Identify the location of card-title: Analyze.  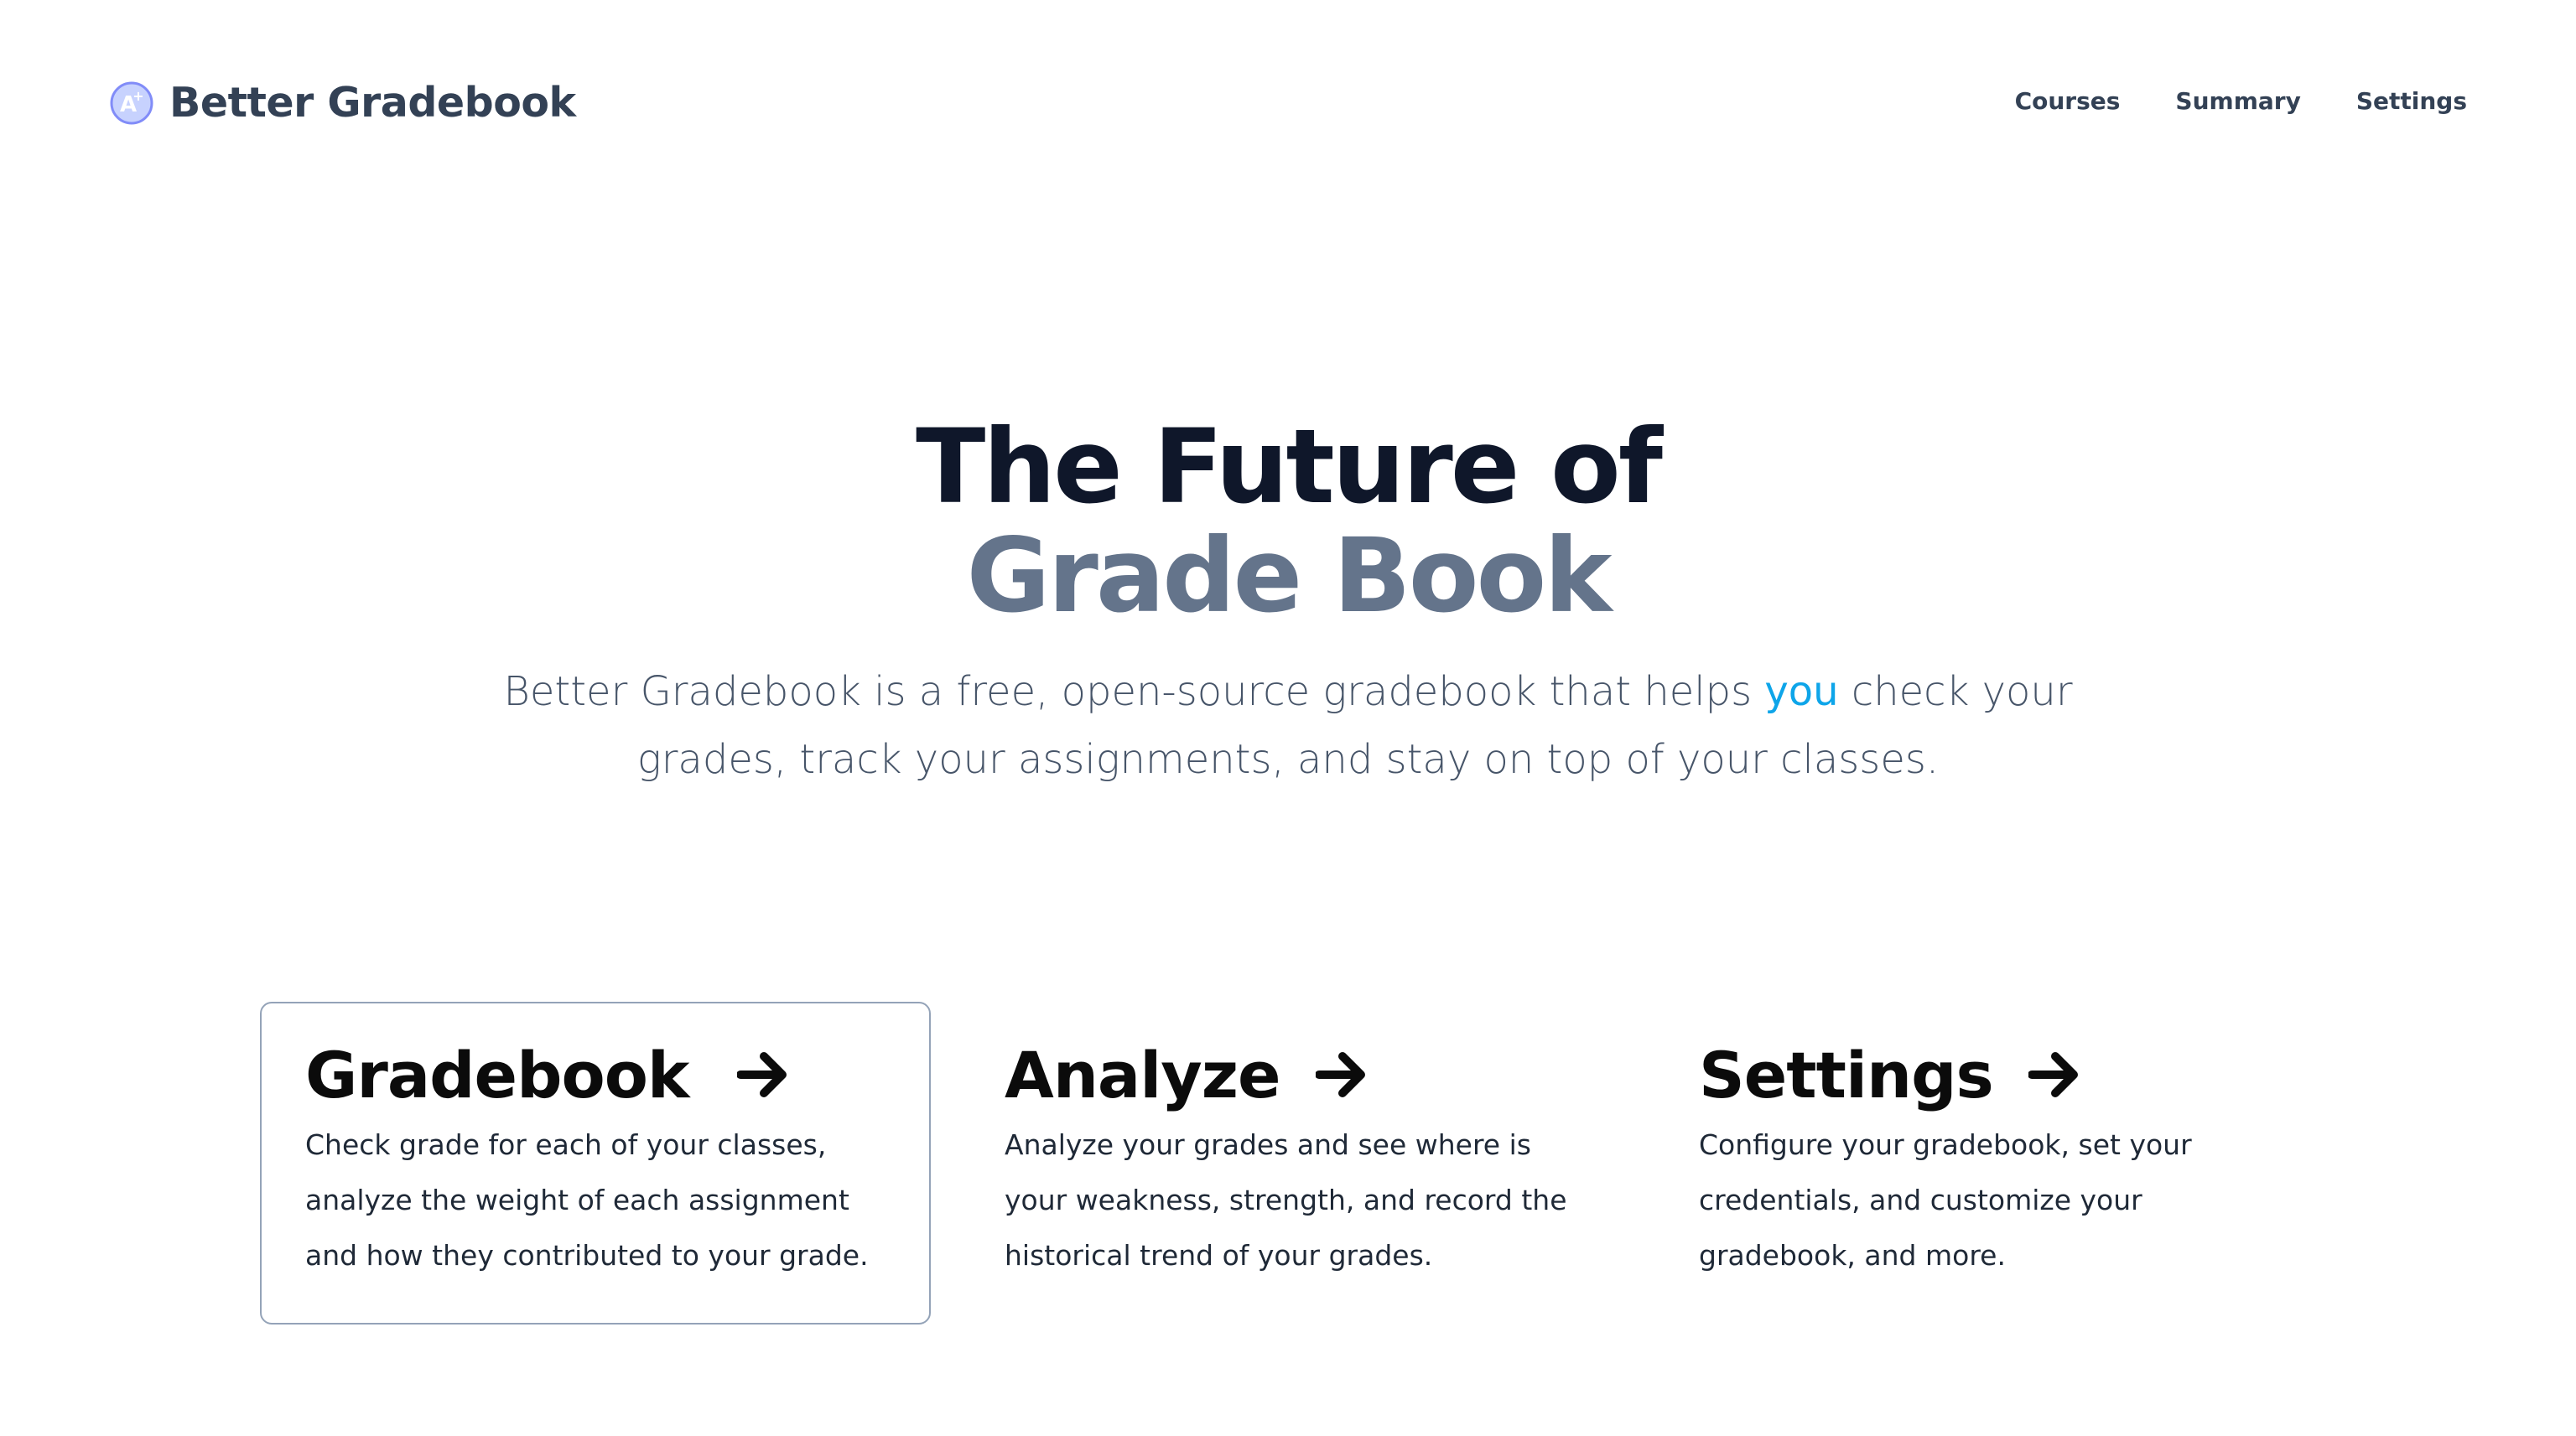
(1143, 1074).